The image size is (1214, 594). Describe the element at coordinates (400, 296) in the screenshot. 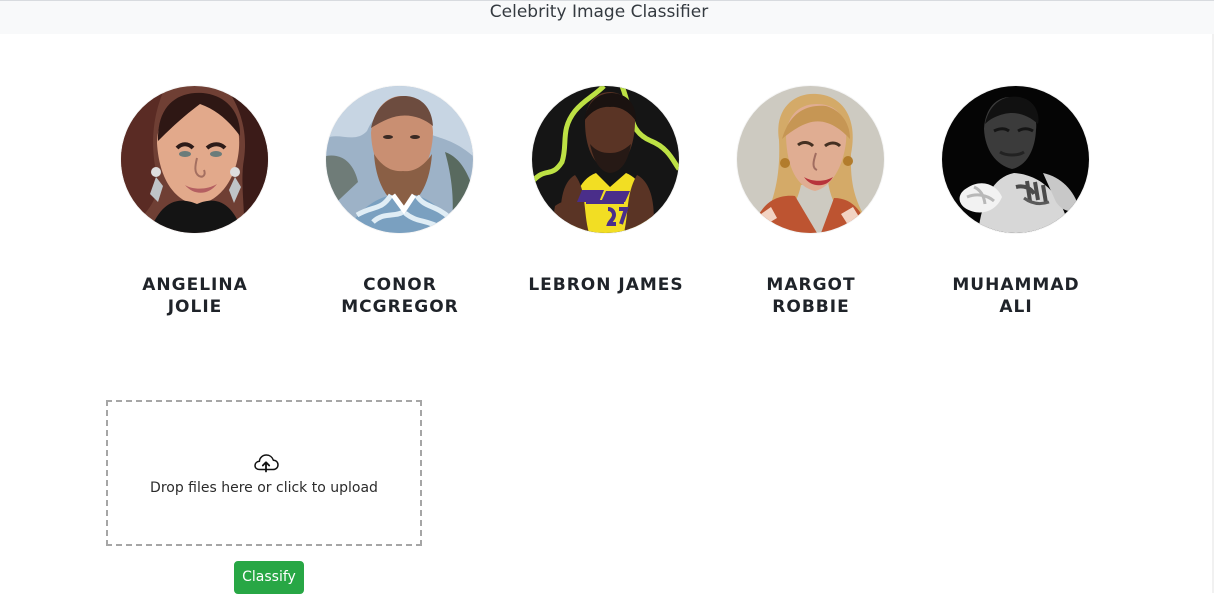

I see `celebrity-name: CONOR MCGREGOR` at that location.